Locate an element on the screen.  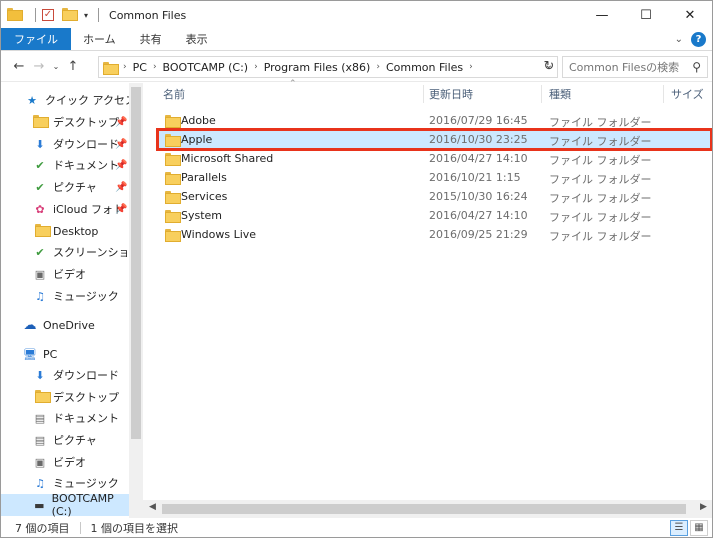
file-row-selected: Apple 2016/10/30 23:25 ファイル フォルダー is located at coordinates (435, 139).